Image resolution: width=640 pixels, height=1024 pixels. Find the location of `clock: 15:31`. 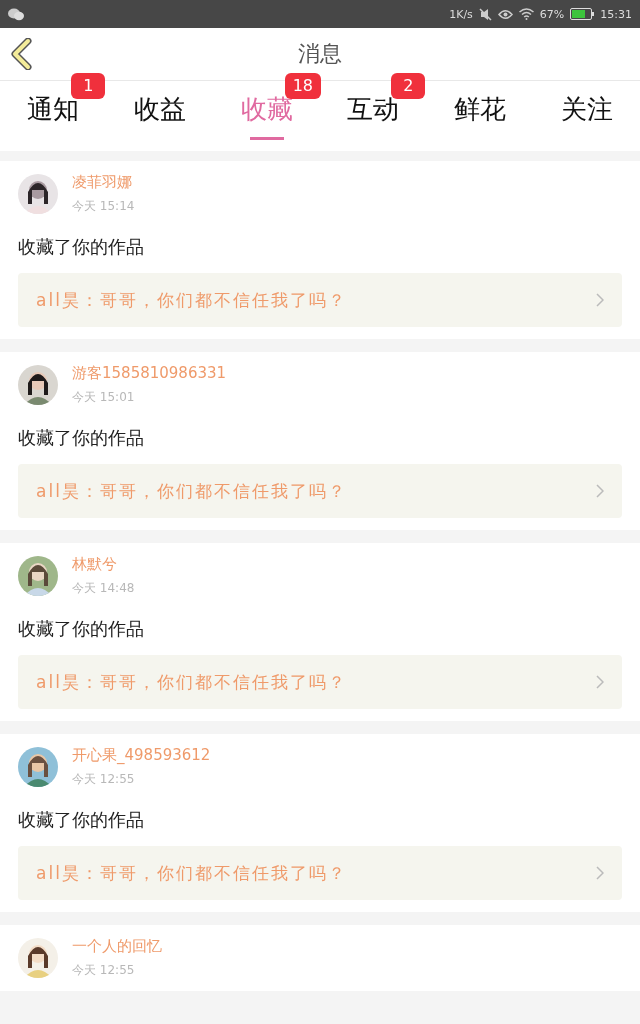

clock: 15:31 is located at coordinates (616, 14).